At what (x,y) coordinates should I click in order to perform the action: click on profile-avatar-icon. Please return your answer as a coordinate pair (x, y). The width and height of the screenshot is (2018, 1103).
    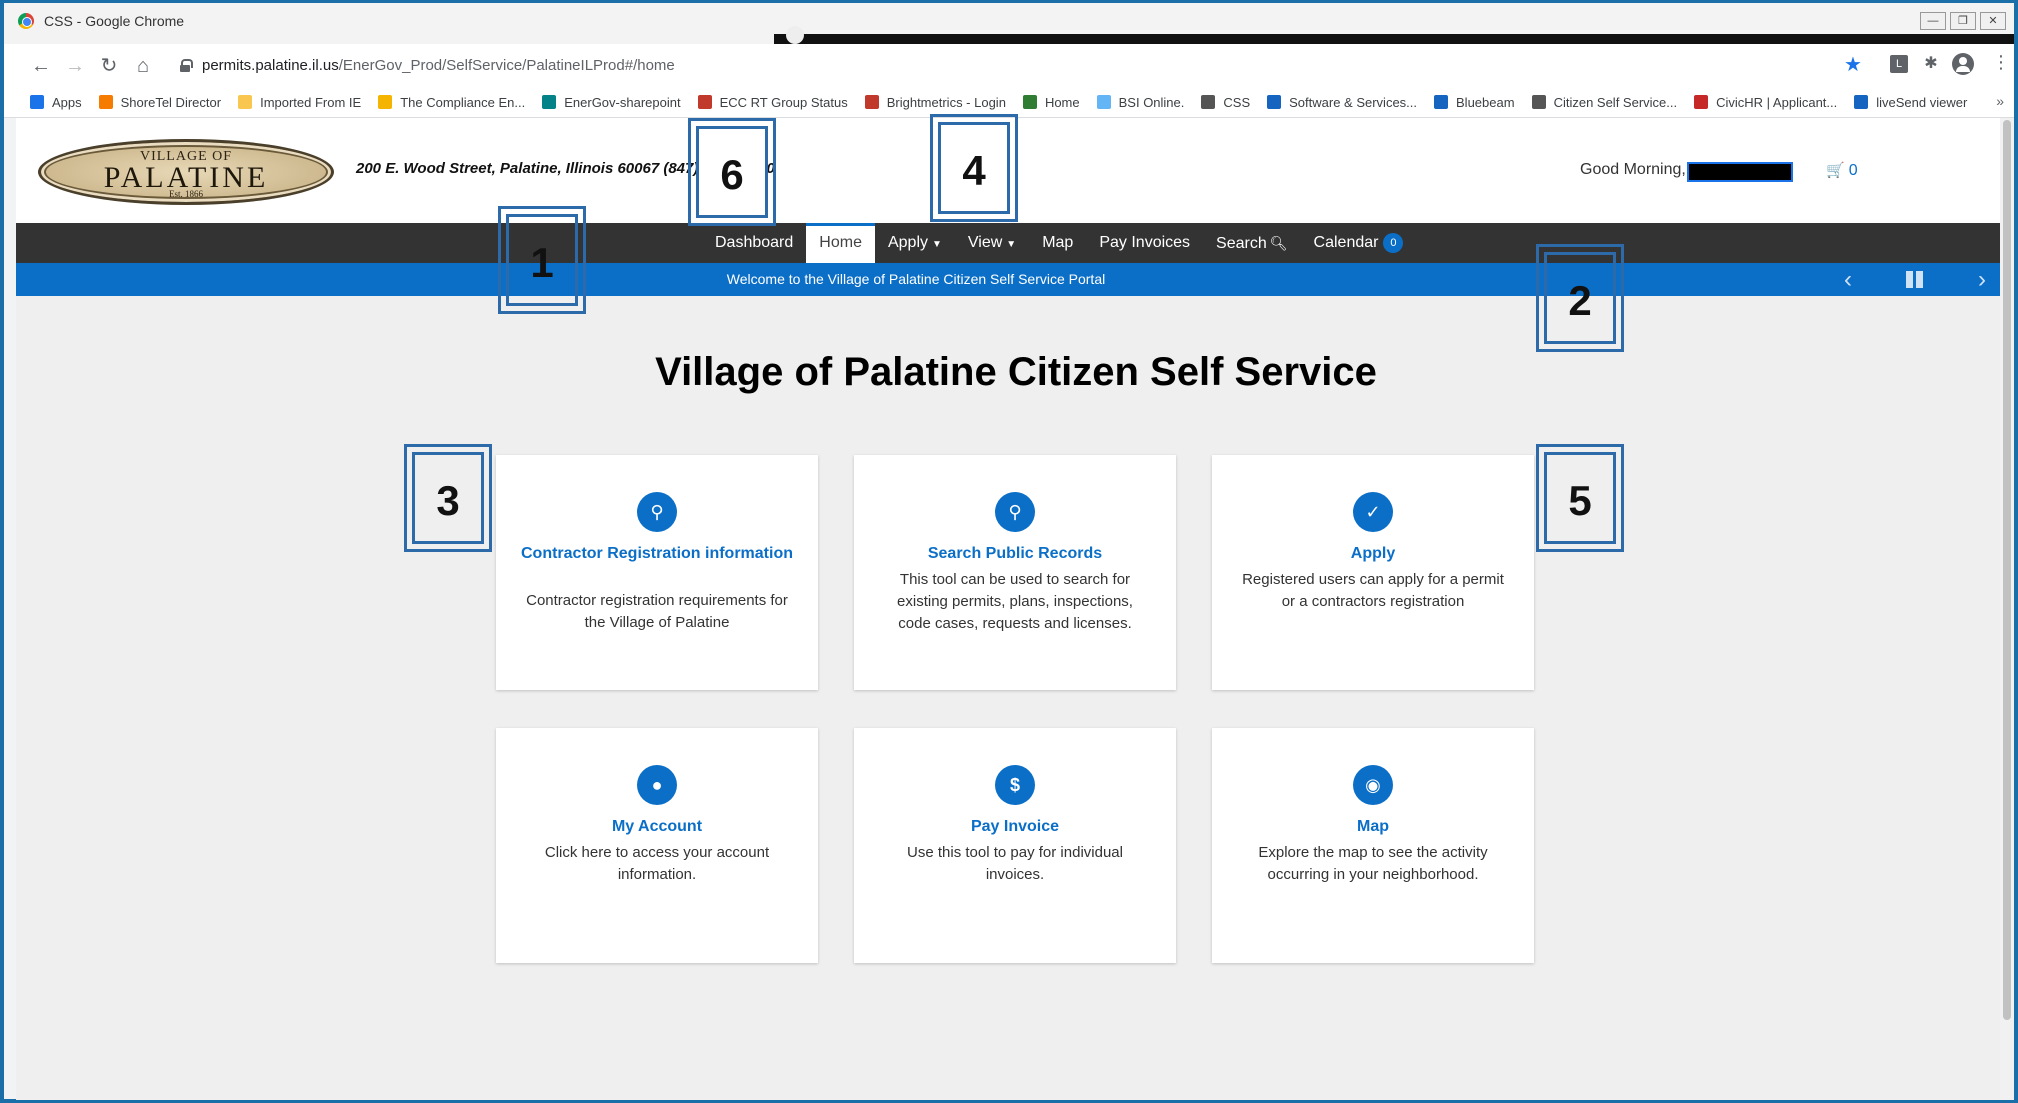
    Looking at the image, I should click on (1963, 64).